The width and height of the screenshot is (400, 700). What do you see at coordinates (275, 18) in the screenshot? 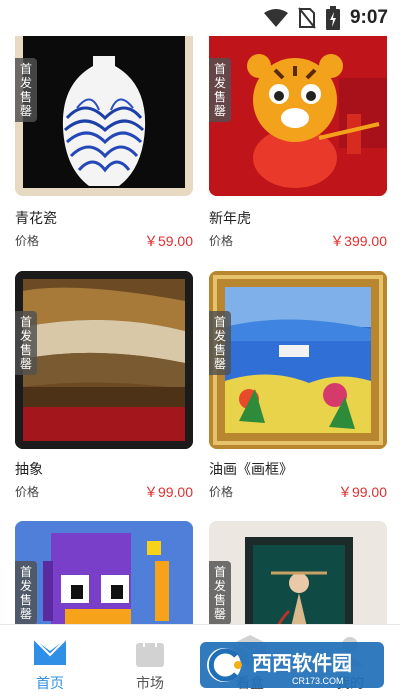
I see `wifi-icon` at bounding box center [275, 18].